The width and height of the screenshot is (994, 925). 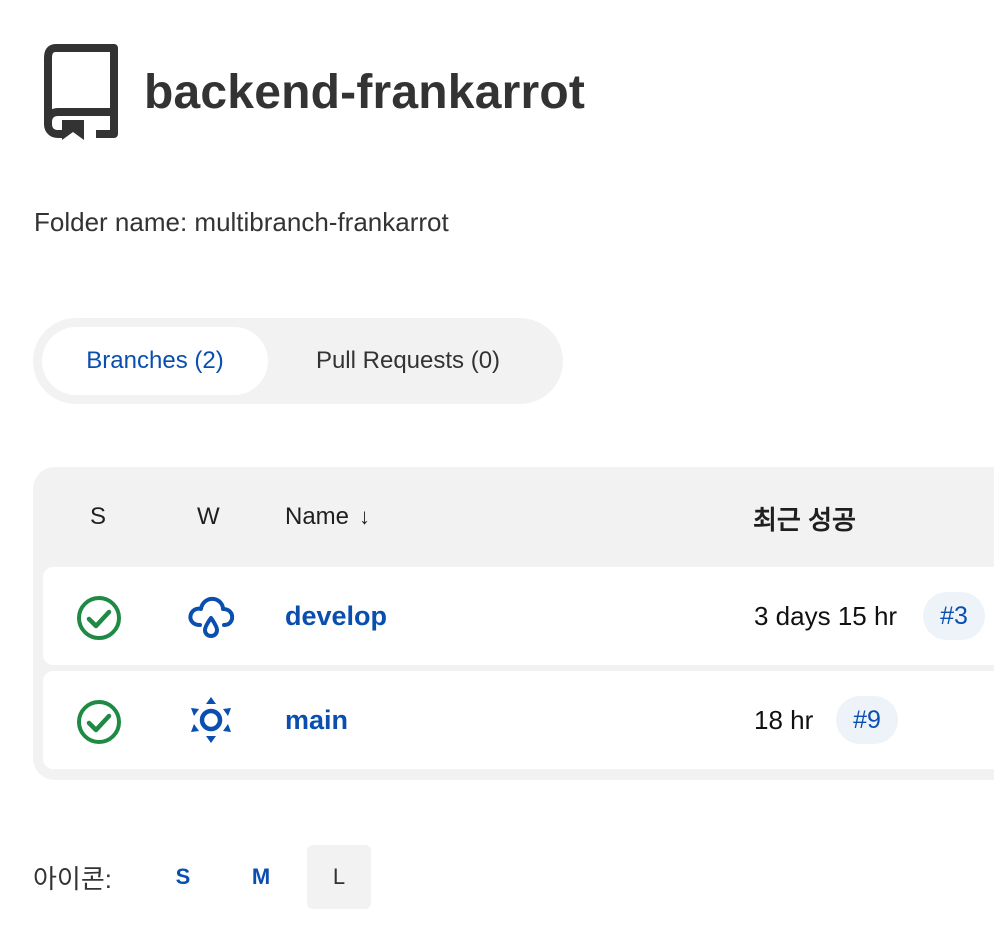 What do you see at coordinates (155, 361) in the screenshot?
I see `tab-branches: Branches (2)` at bounding box center [155, 361].